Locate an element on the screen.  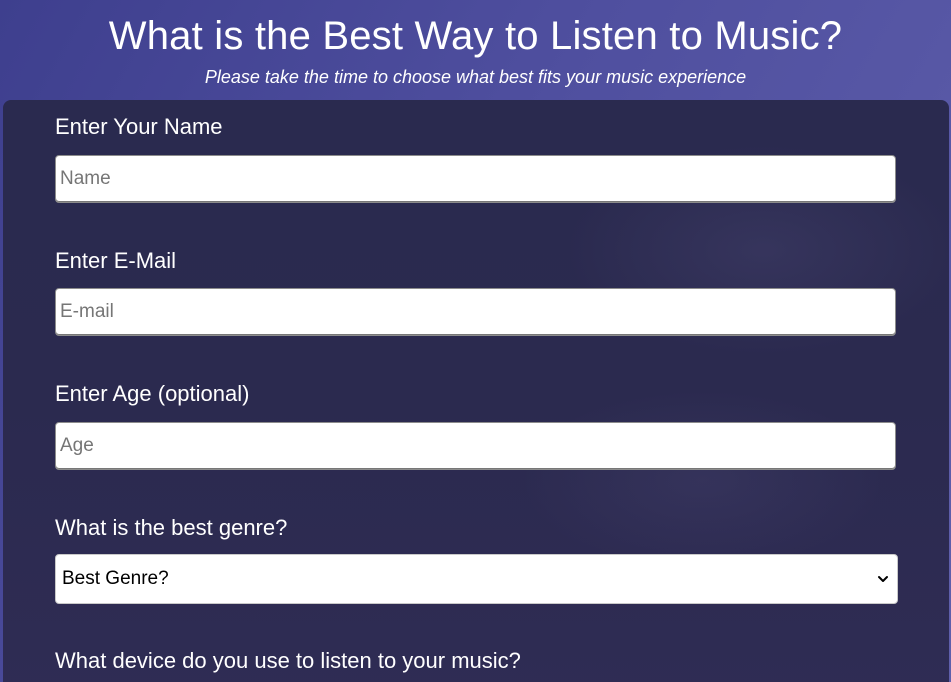
age-input is located at coordinates (475, 446).